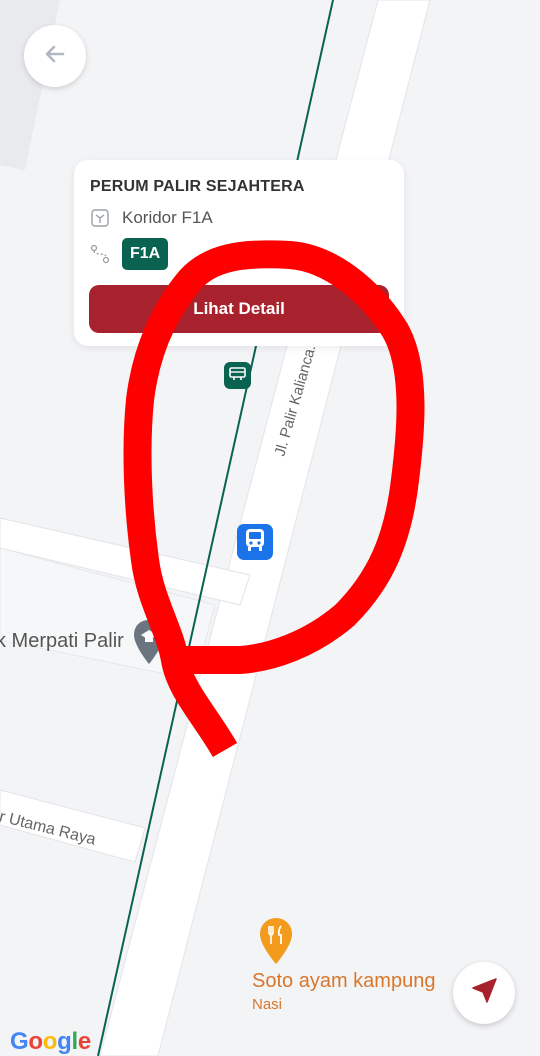 This screenshot has height=1056, width=540. I want to click on back-button, so click(55, 56).